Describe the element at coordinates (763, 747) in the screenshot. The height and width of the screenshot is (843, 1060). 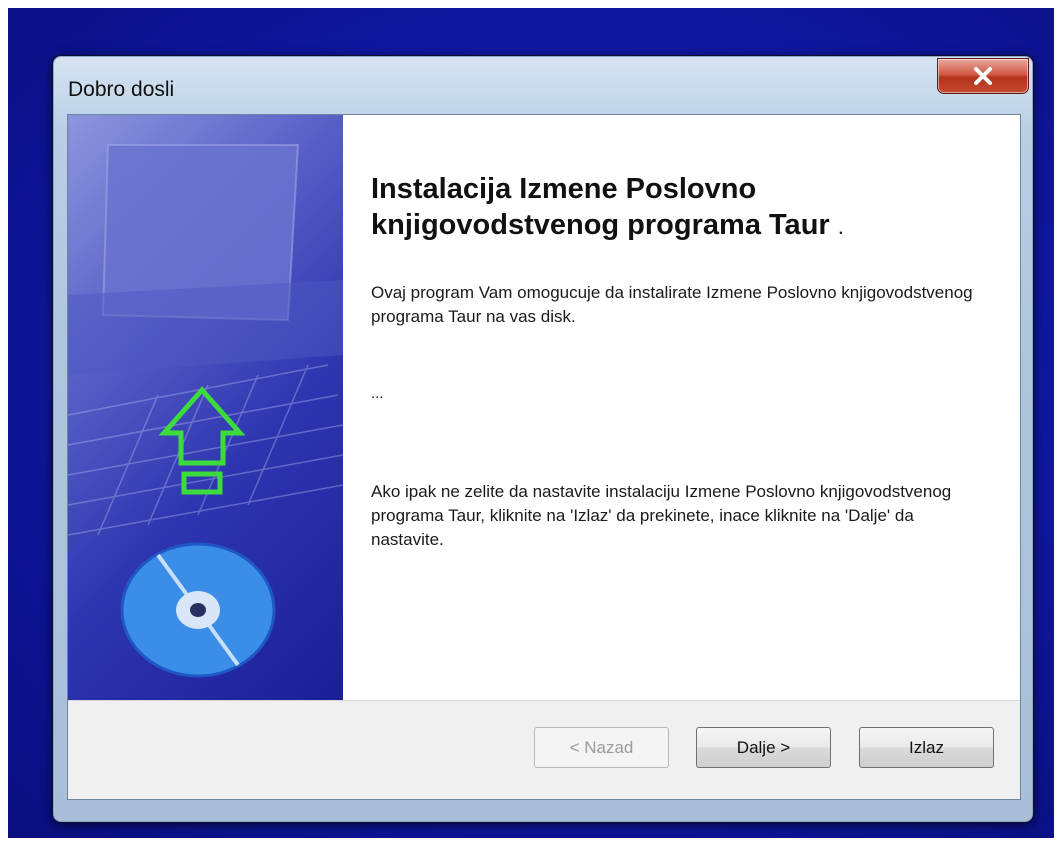
I see `next-button: Dalje >` at that location.